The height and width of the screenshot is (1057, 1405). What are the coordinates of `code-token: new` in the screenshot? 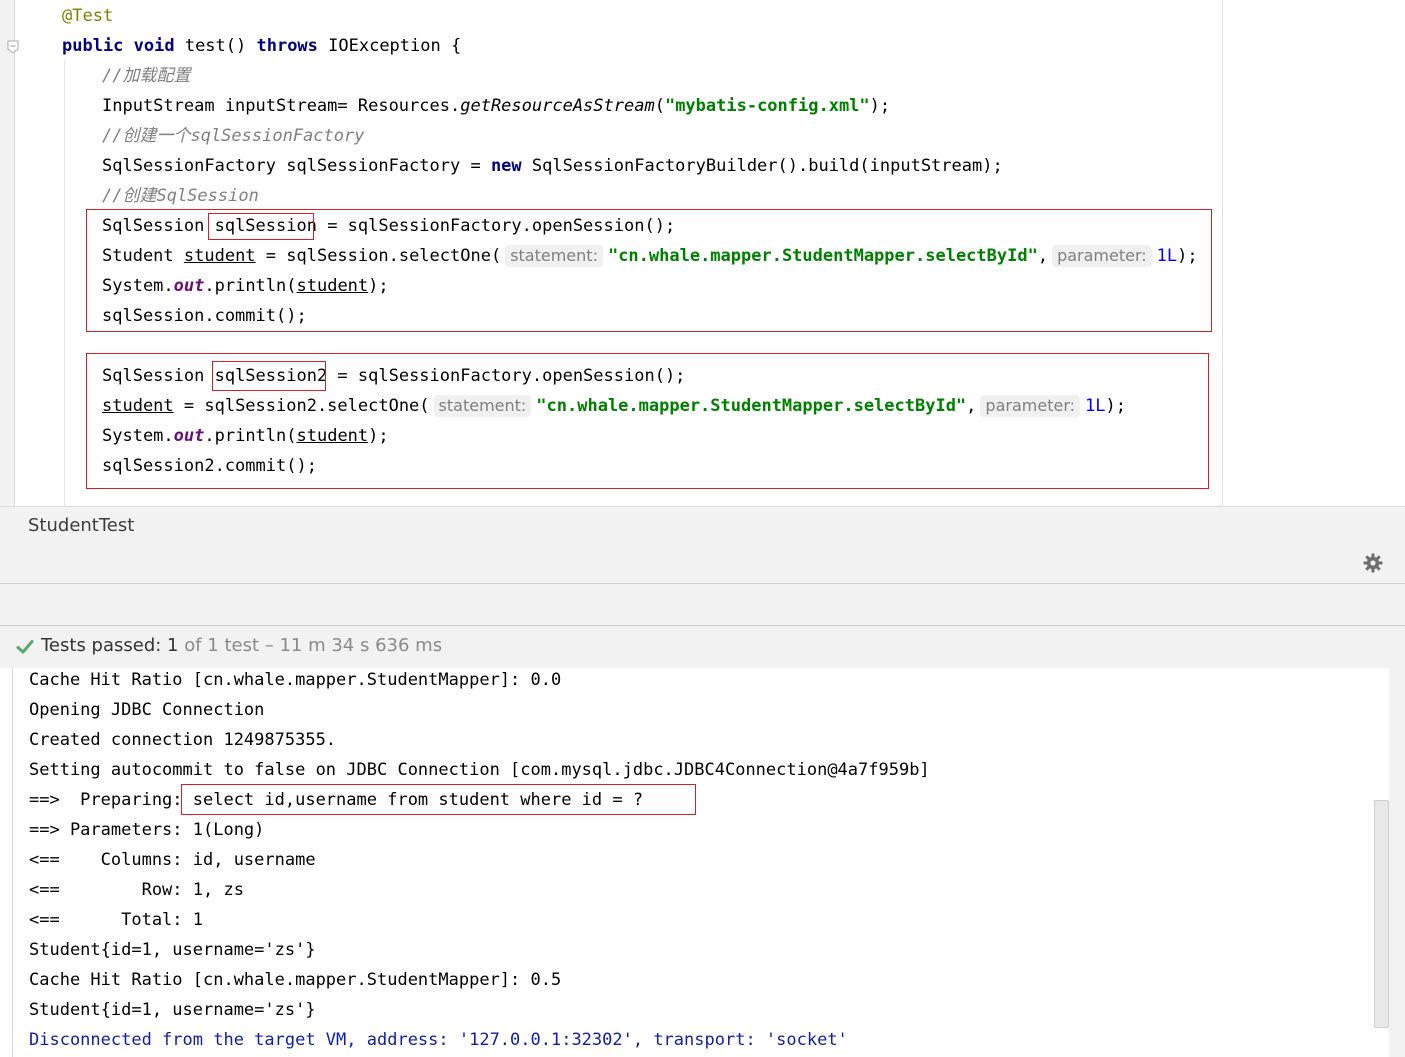 It's located at (511, 166).